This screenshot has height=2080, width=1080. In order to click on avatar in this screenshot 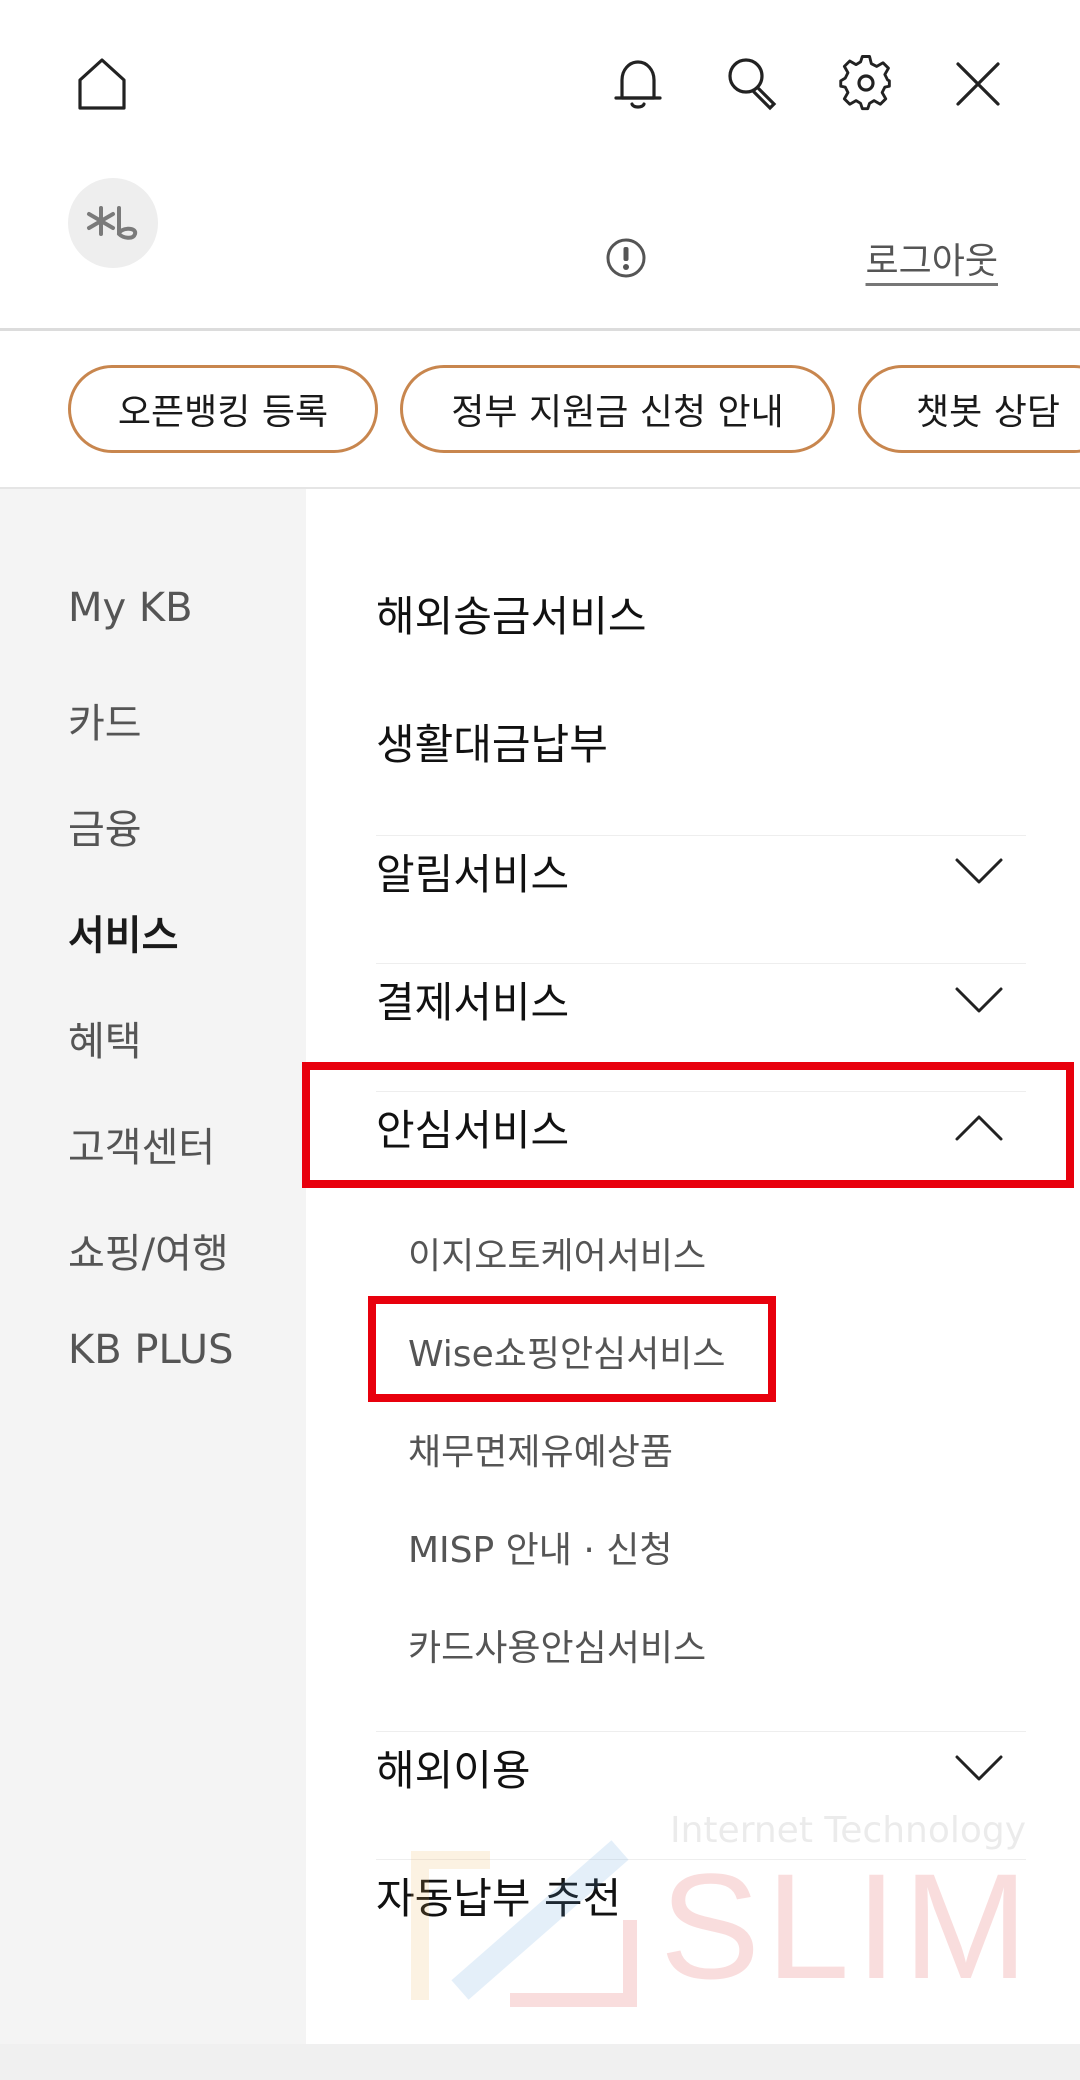, I will do `click(113, 223)`.